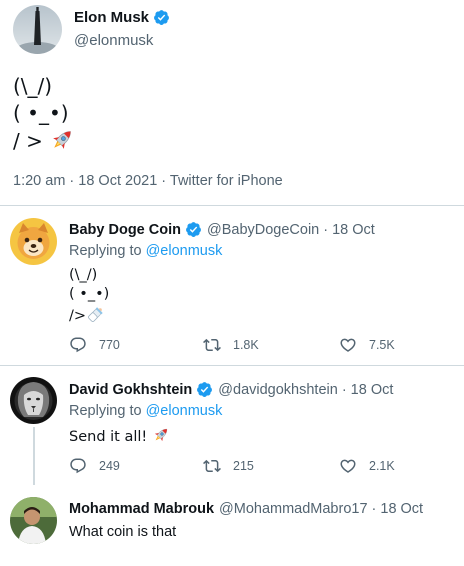  I want to click on author-name: Elon Musk, so click(122, 17).